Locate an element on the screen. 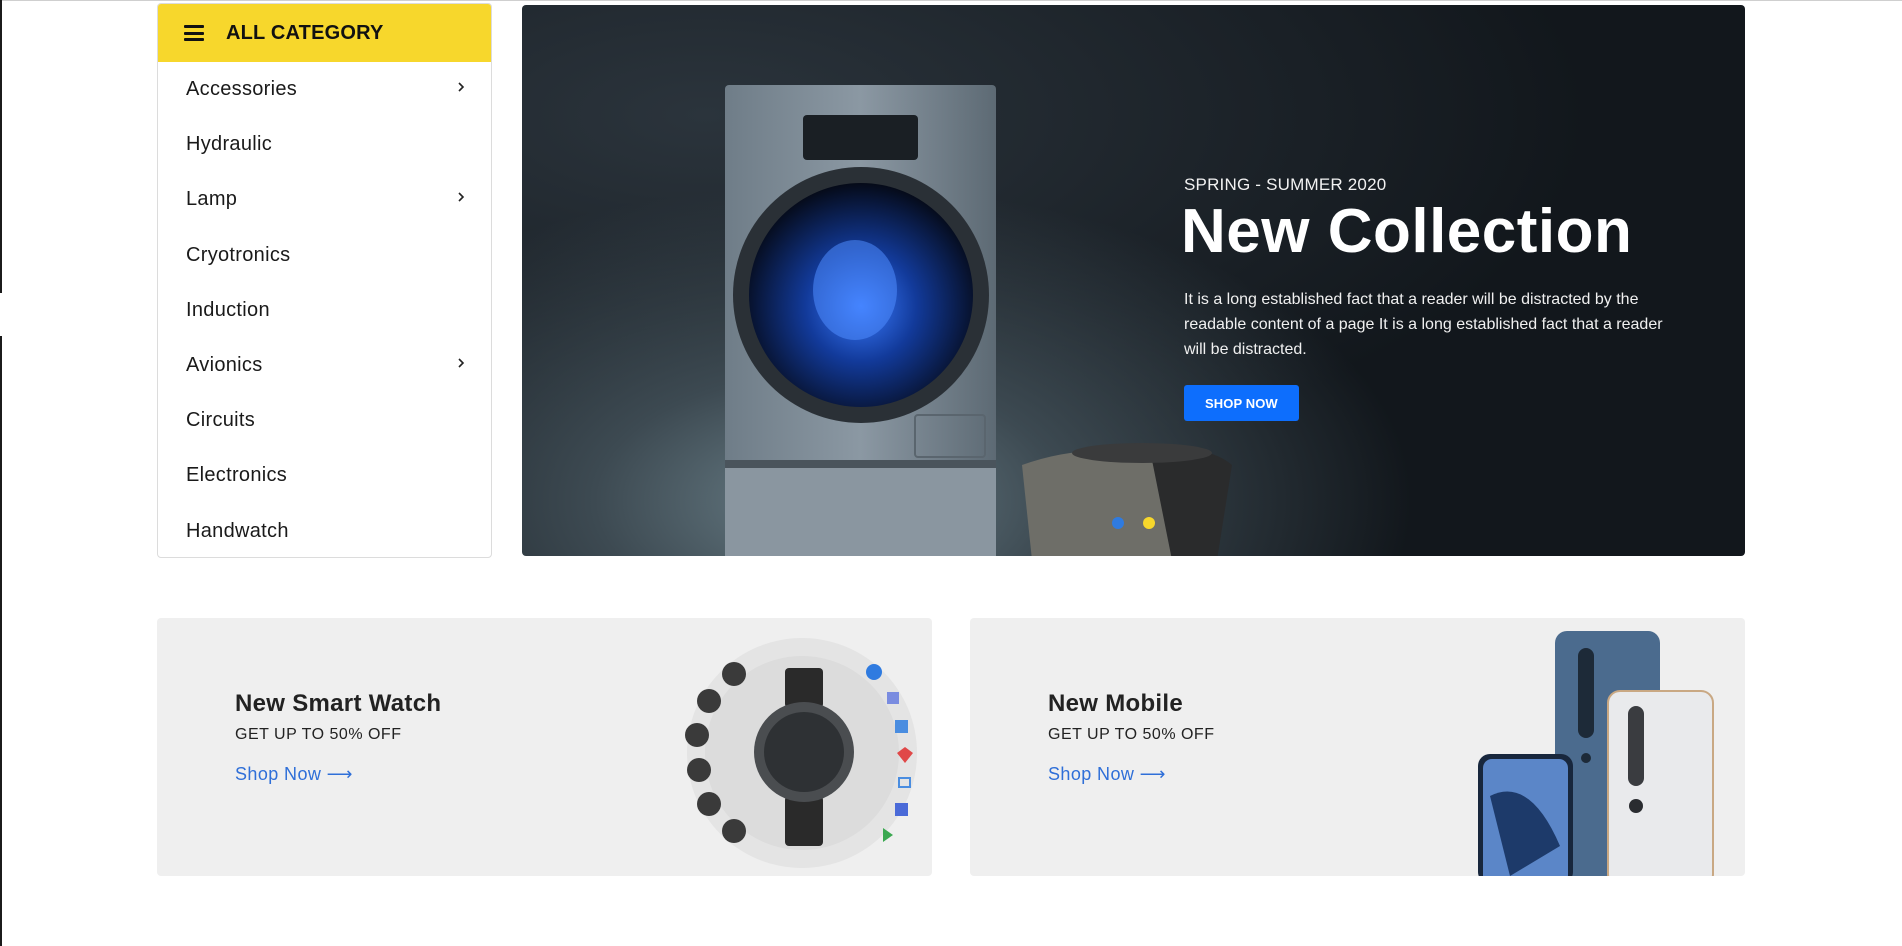  category-item-handwatch: Handwatch is located at coordinates (324, 531).